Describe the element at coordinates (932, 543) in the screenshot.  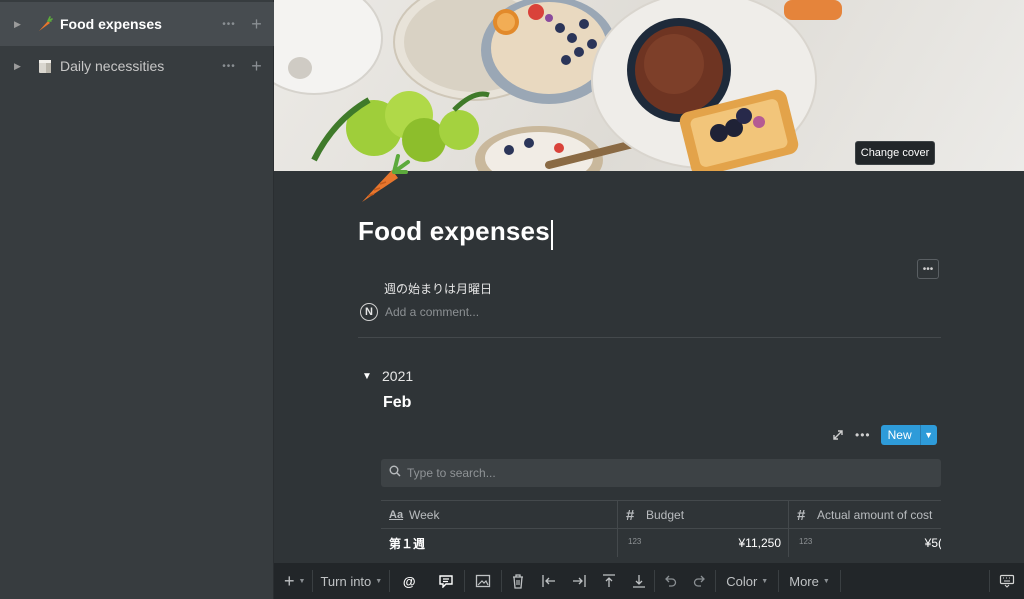
I see `actual-value: ¥5(` at that location.